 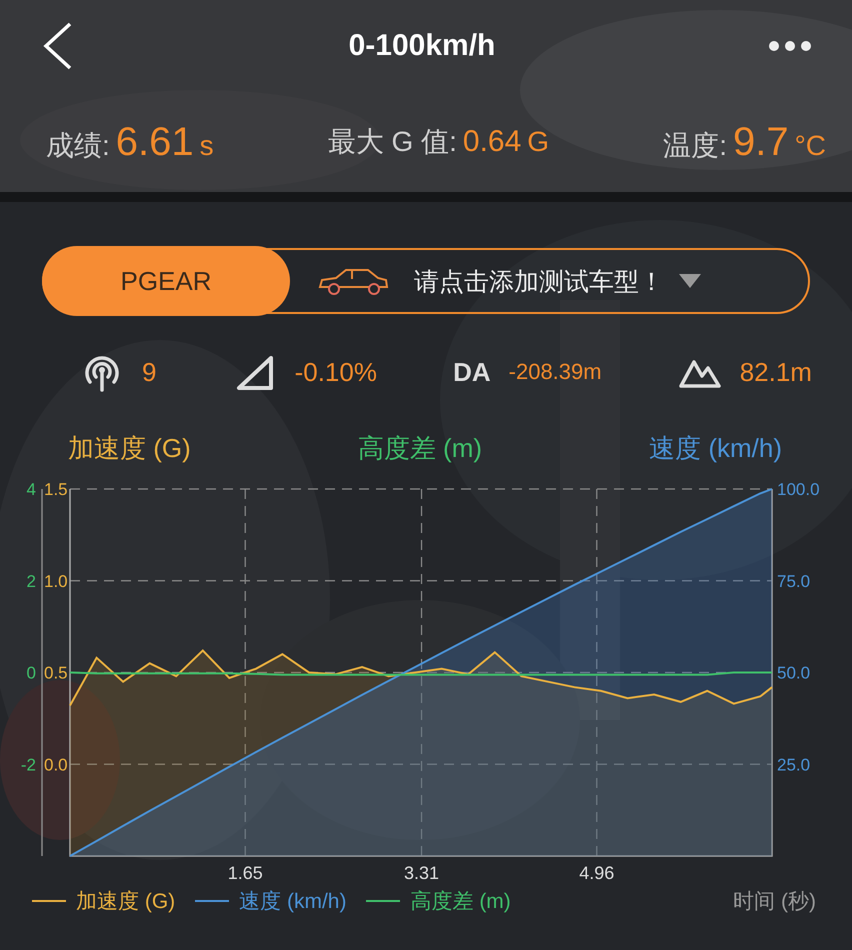 What do you see at coordinates (245, 872) in the screenshot?
I see `axis-tick-label: 1.65` at bounding box center [245, 872].